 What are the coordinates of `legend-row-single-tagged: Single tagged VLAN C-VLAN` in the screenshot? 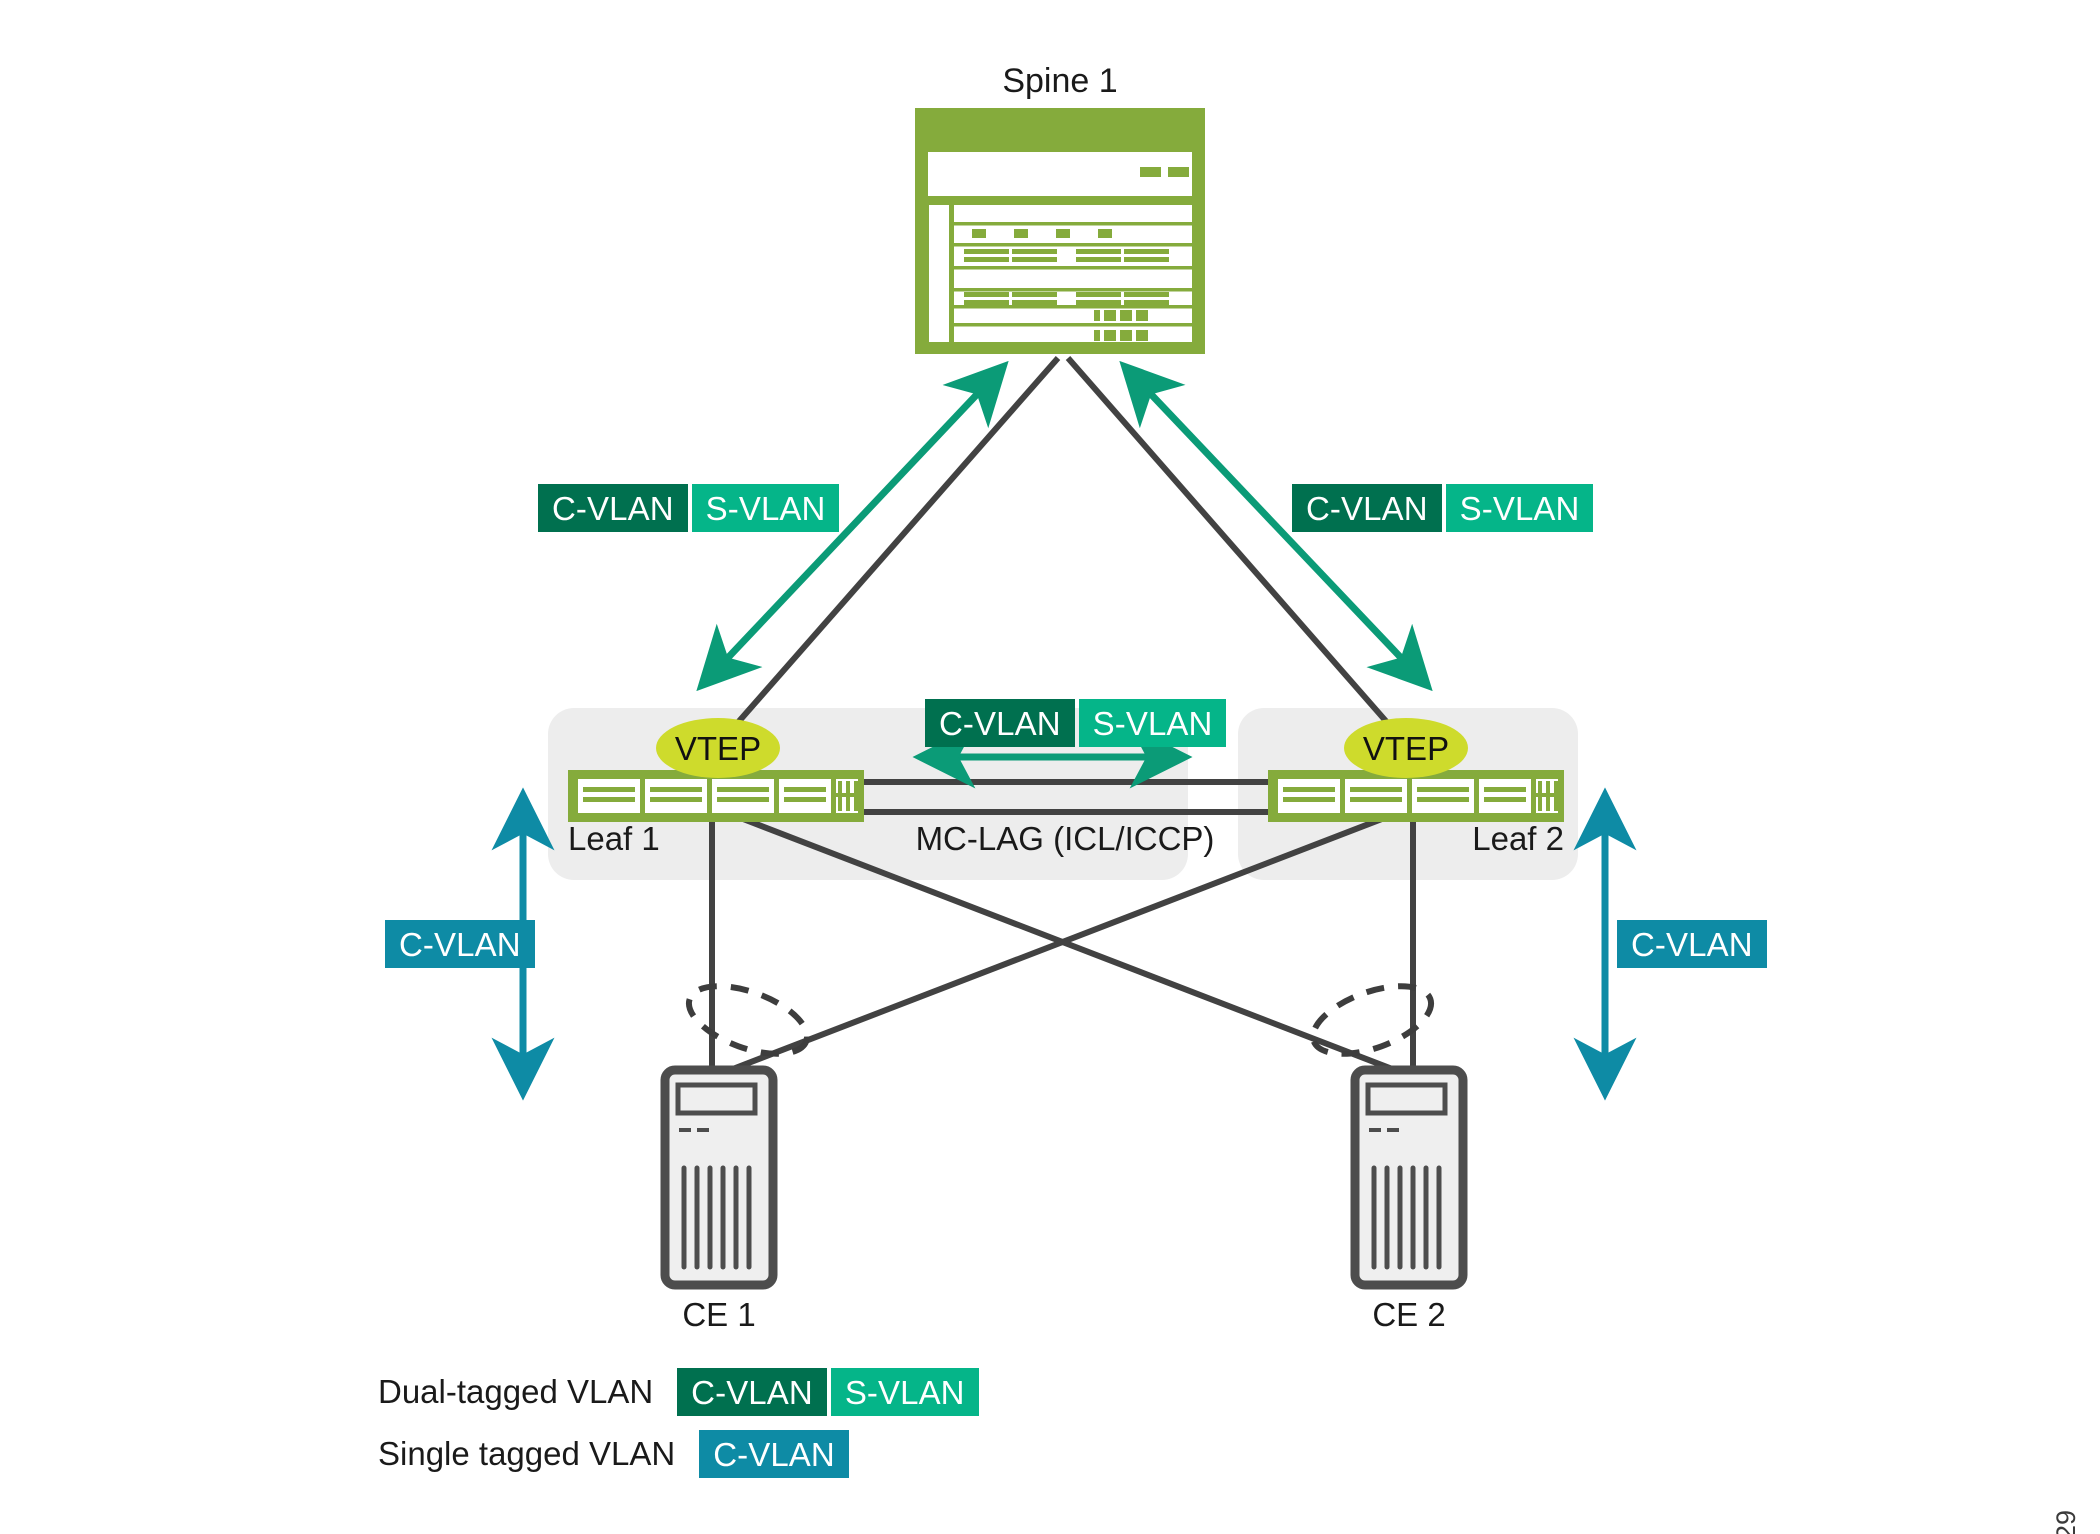 It's located at (613, 1454).